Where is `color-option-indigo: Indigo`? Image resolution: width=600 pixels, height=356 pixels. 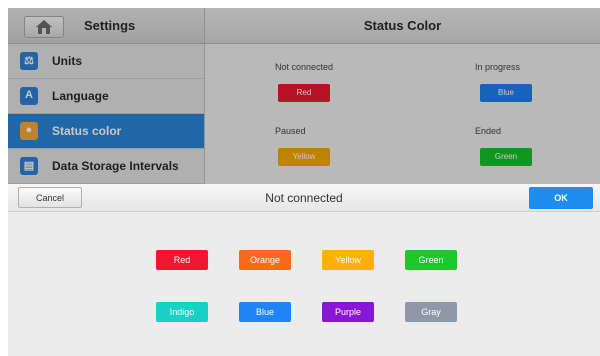 color-option-indigo: Indigo is located at coordinates (182, 312).